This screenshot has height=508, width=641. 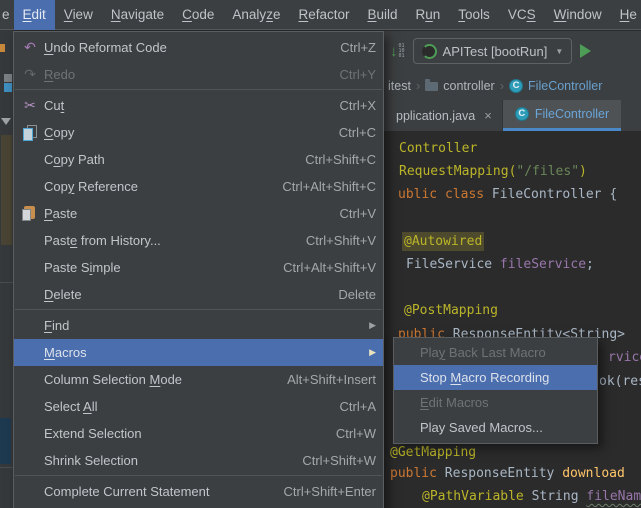 I want to click on code-line: rvice, so click(x=624, y=357).